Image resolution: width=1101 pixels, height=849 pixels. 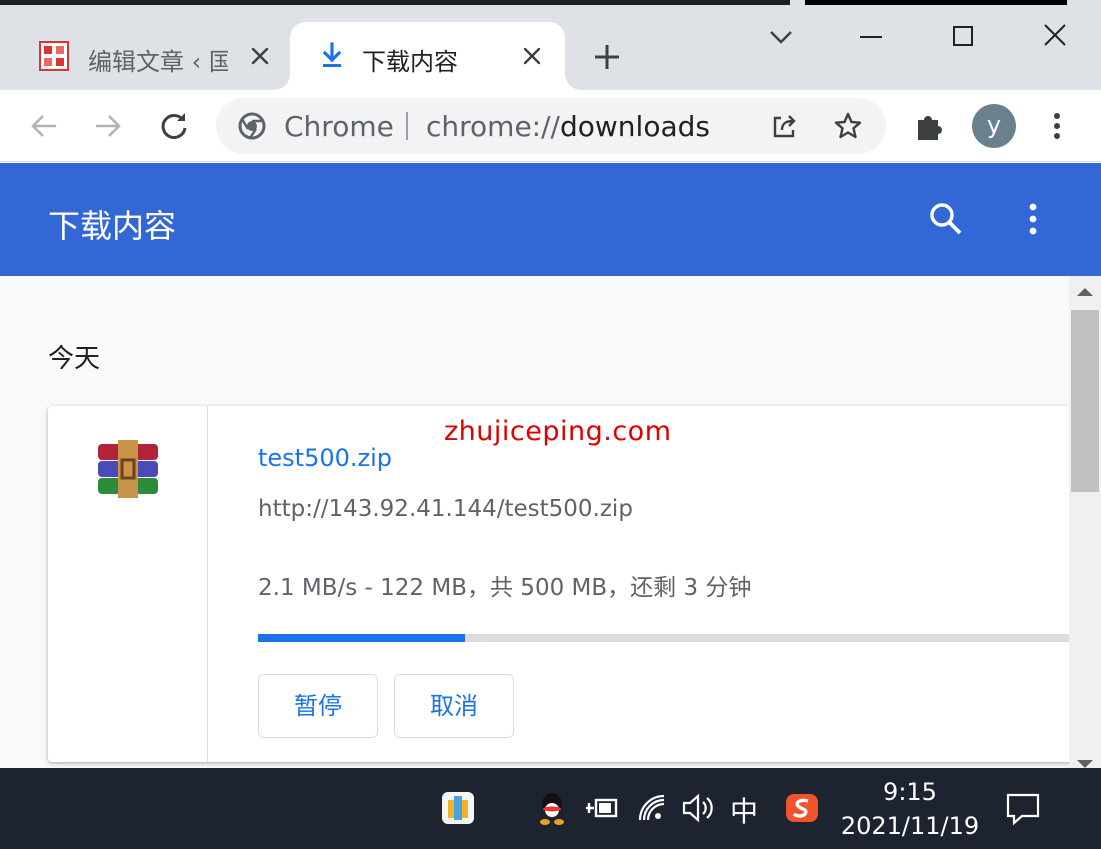 What do you see at coordinates (1085, 292) in the screenshot?
I see `scroll-up-arrow-icon` at bounding box center [1085, 292].